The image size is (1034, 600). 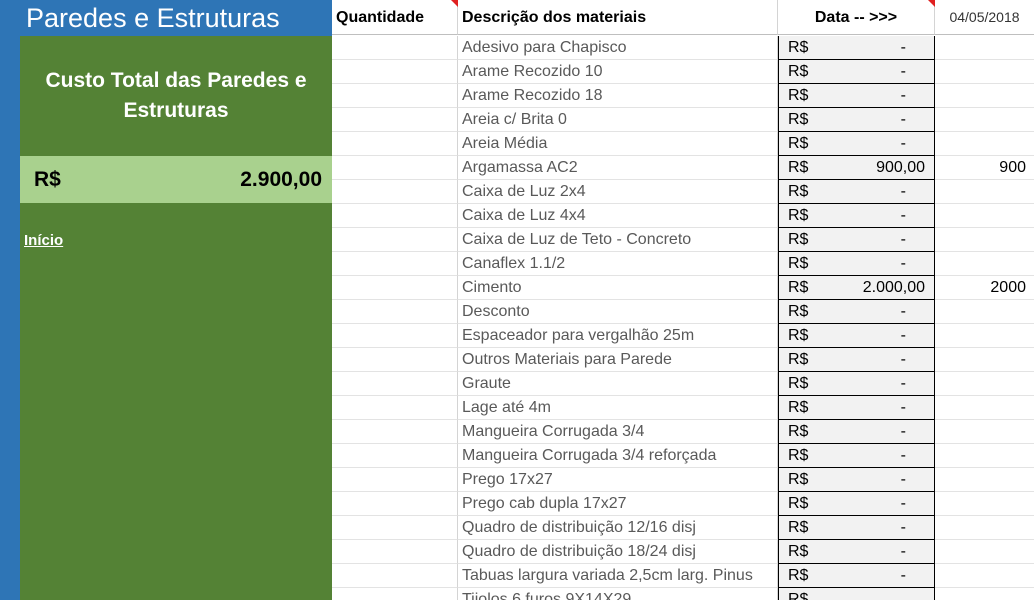 I want to click on description-cell: Prego cab dupla 17x27, so click(x=618, y=504).